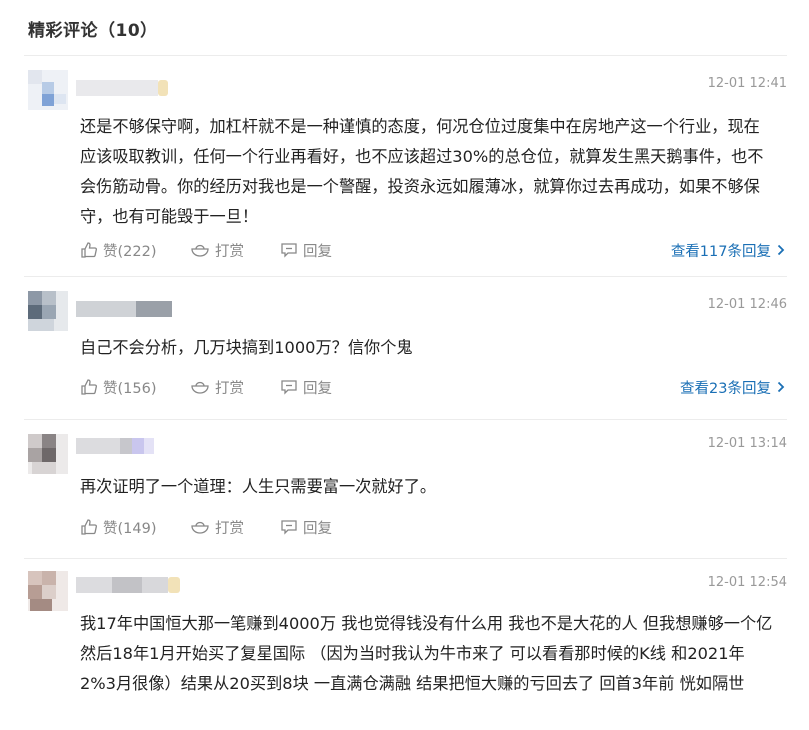 This screenshot has width=809, height=730. What do you see at coordinates (130, 528) in the screenshot?
I see `like-count: 赞(149)` at bounding box center [130, 528].